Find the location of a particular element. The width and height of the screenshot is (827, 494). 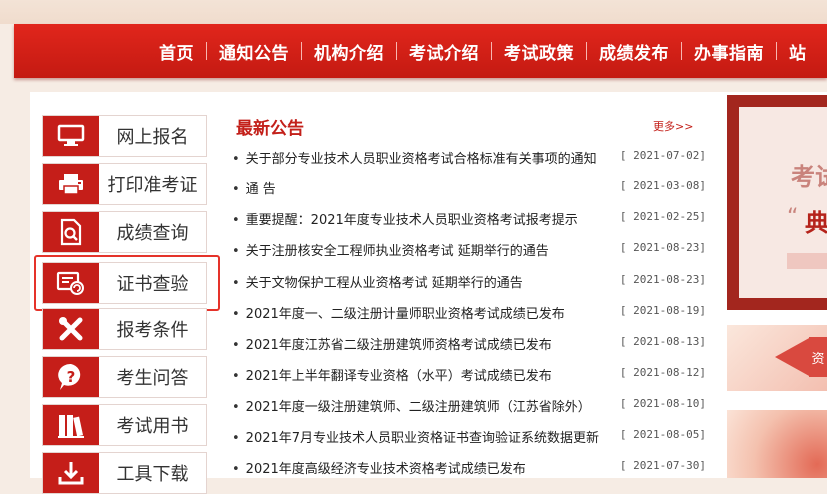

printer-icon is located at coordinates (71, 184).